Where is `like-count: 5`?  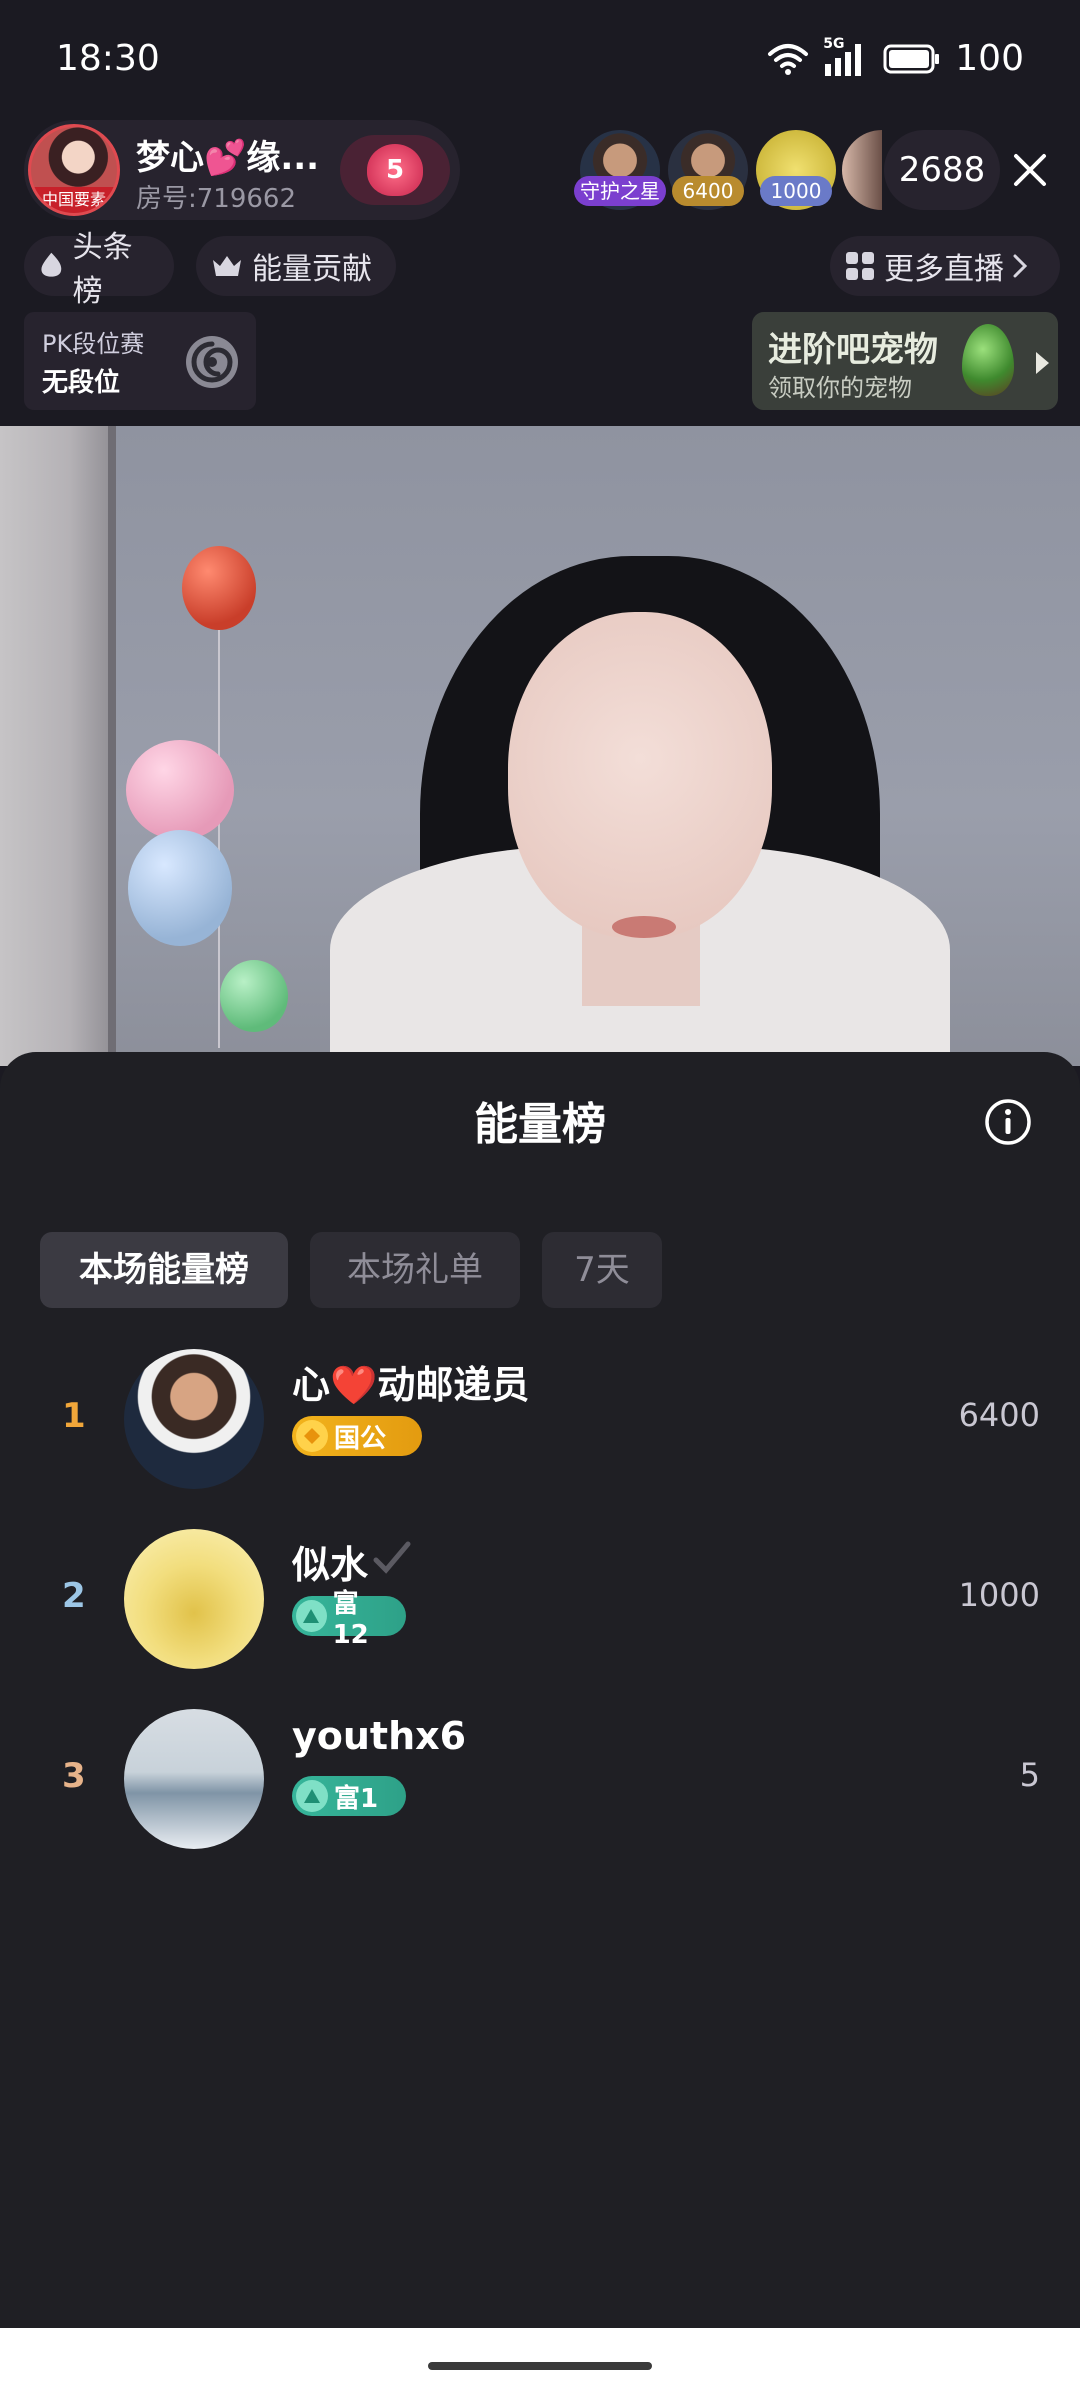 like-count: 5 is located at coordinates (395, 170).